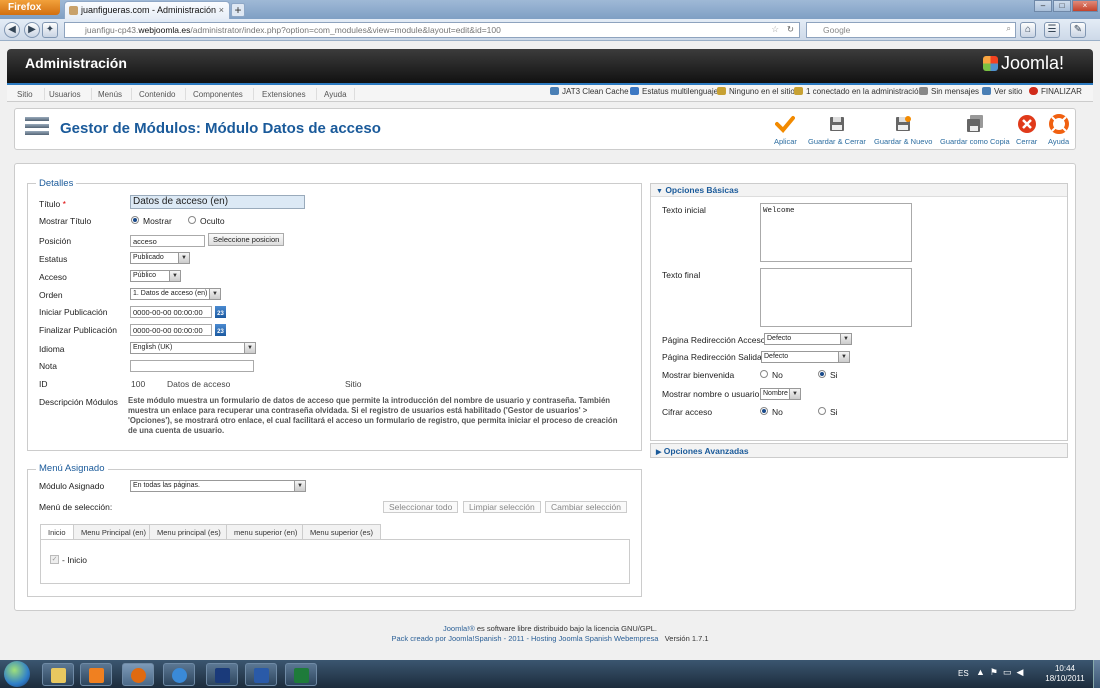 Image resolution: width=1100 pixels, height=688 pixels. Describe the element at coordinates (686, 638) in the screenshot. I see `version-text: Versión 1.7.1` at that location.